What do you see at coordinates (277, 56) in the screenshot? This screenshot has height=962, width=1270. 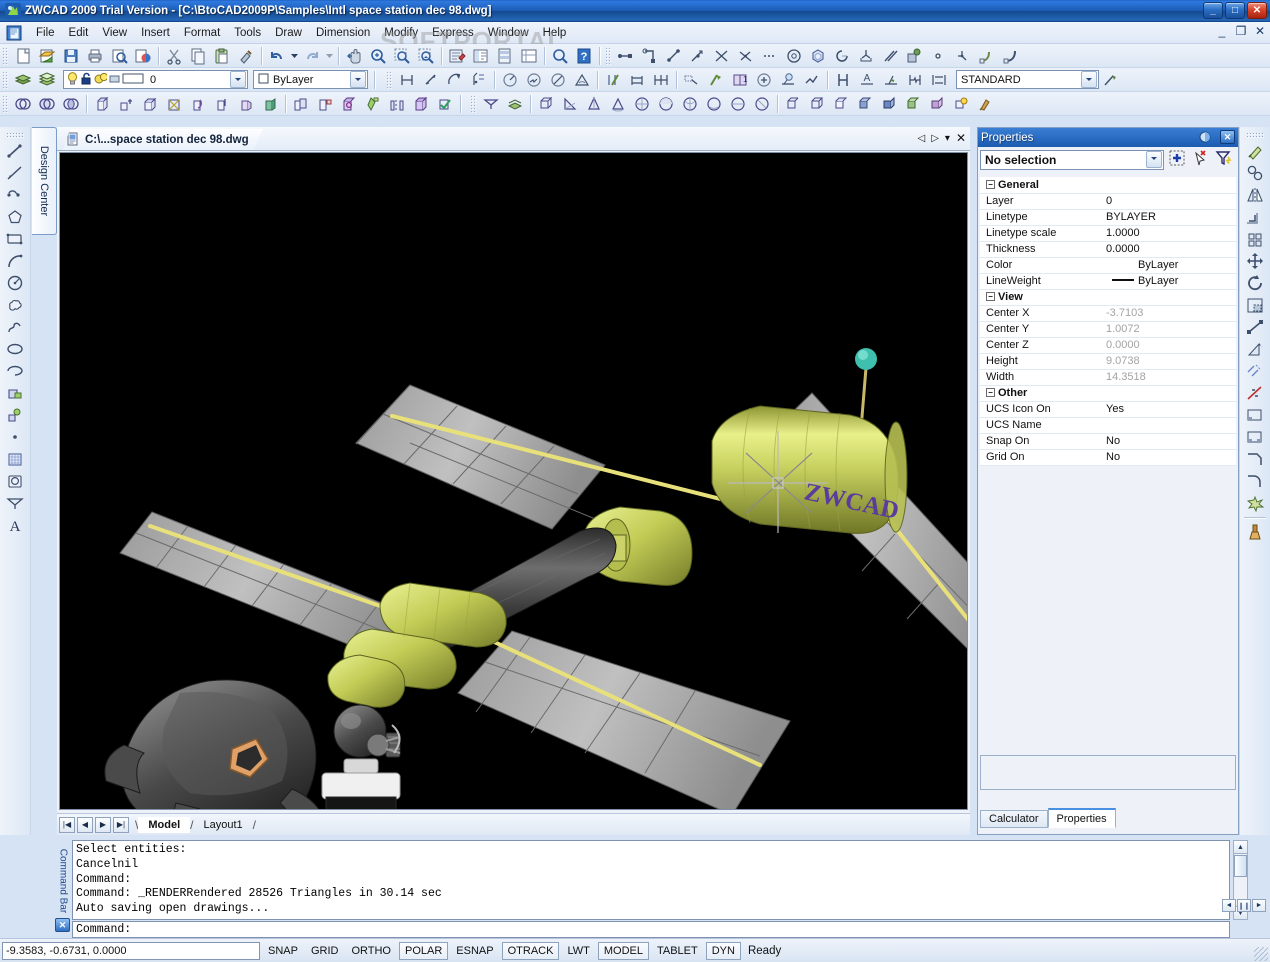 I see `undo-icon` at bounding box center [277, 56].